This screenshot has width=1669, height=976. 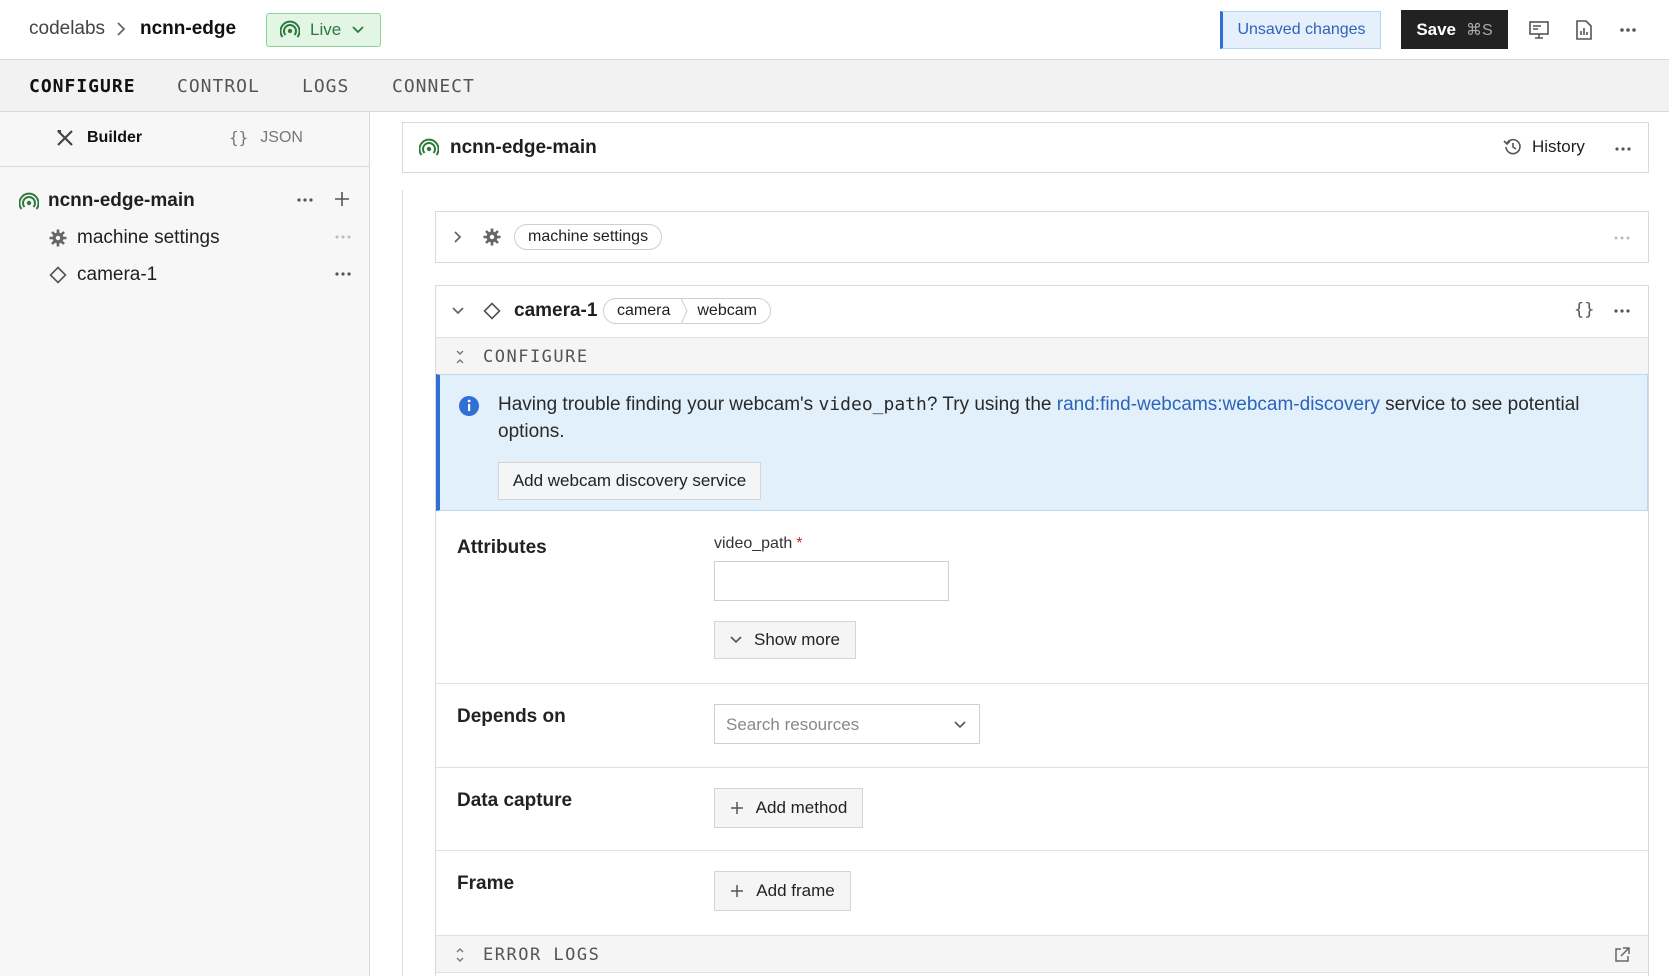 I want to click on attributes-label: Attributes, so click(x=502, y=547).